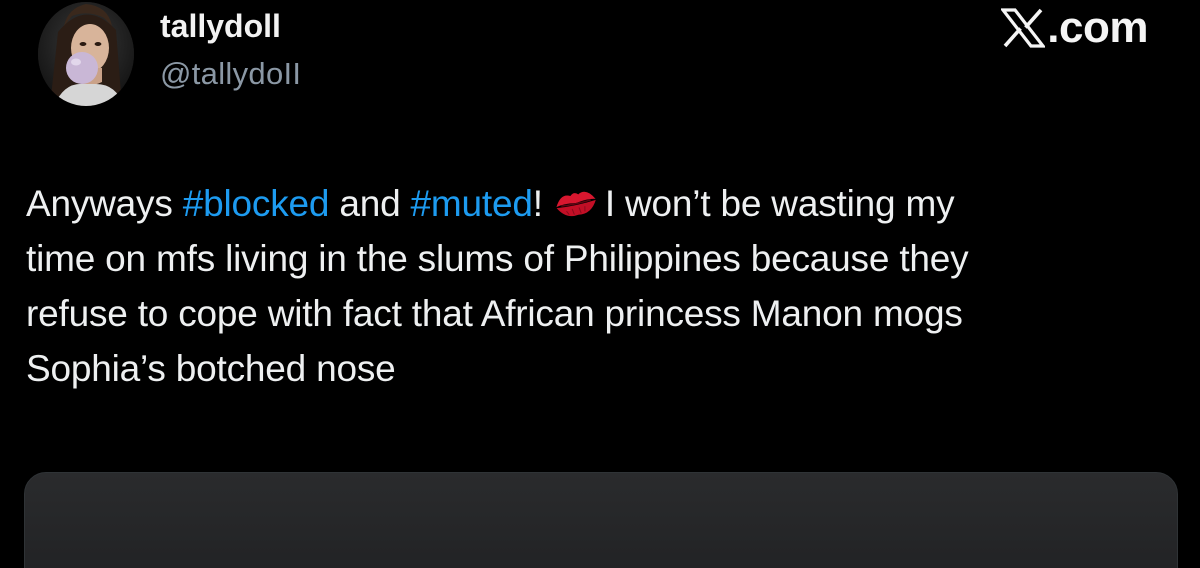 The width and height of the screenshot is (1200, 568). Describe the element at coordinates (104, 203) in the screenshot. I see `tweet-text-segment: Anyways` at that location.